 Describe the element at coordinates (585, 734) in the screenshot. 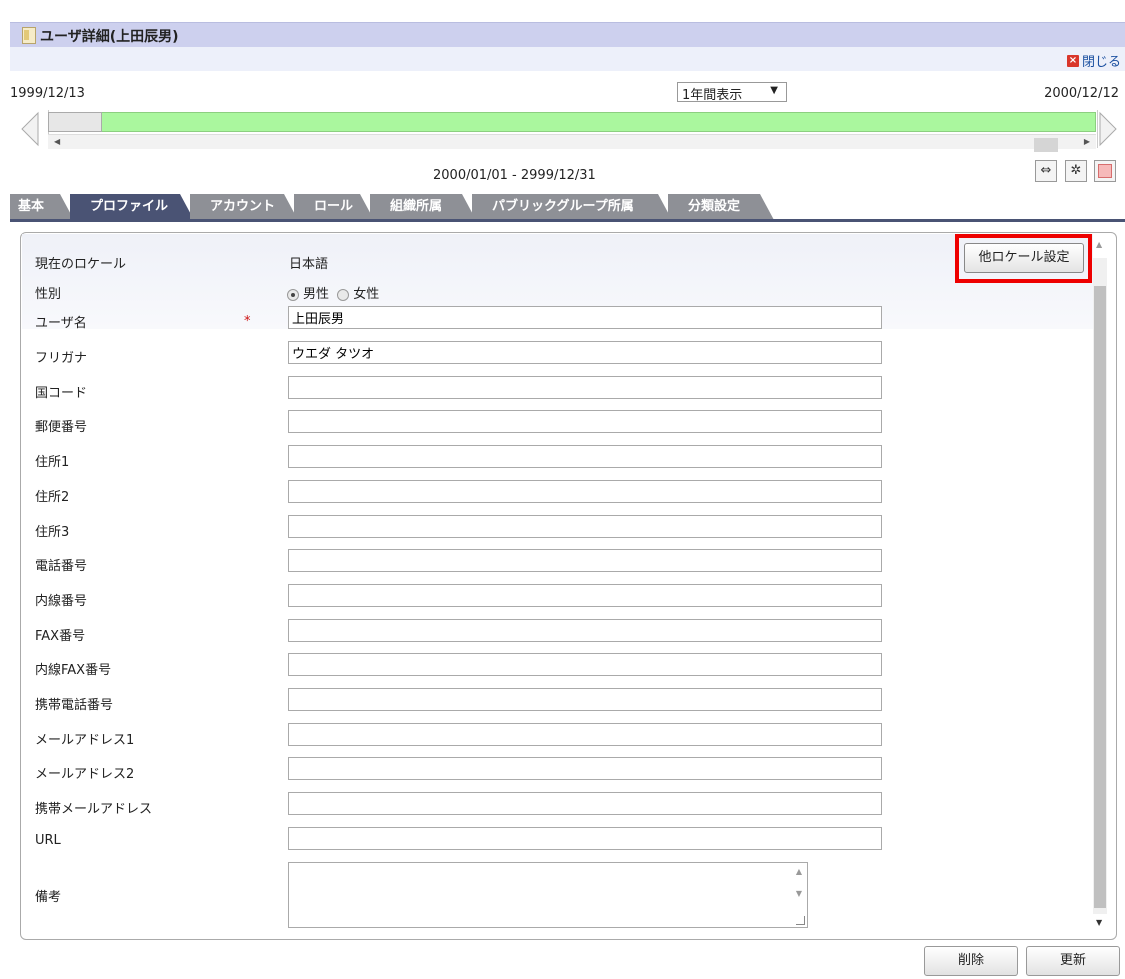

I see `email1-input` at that location.